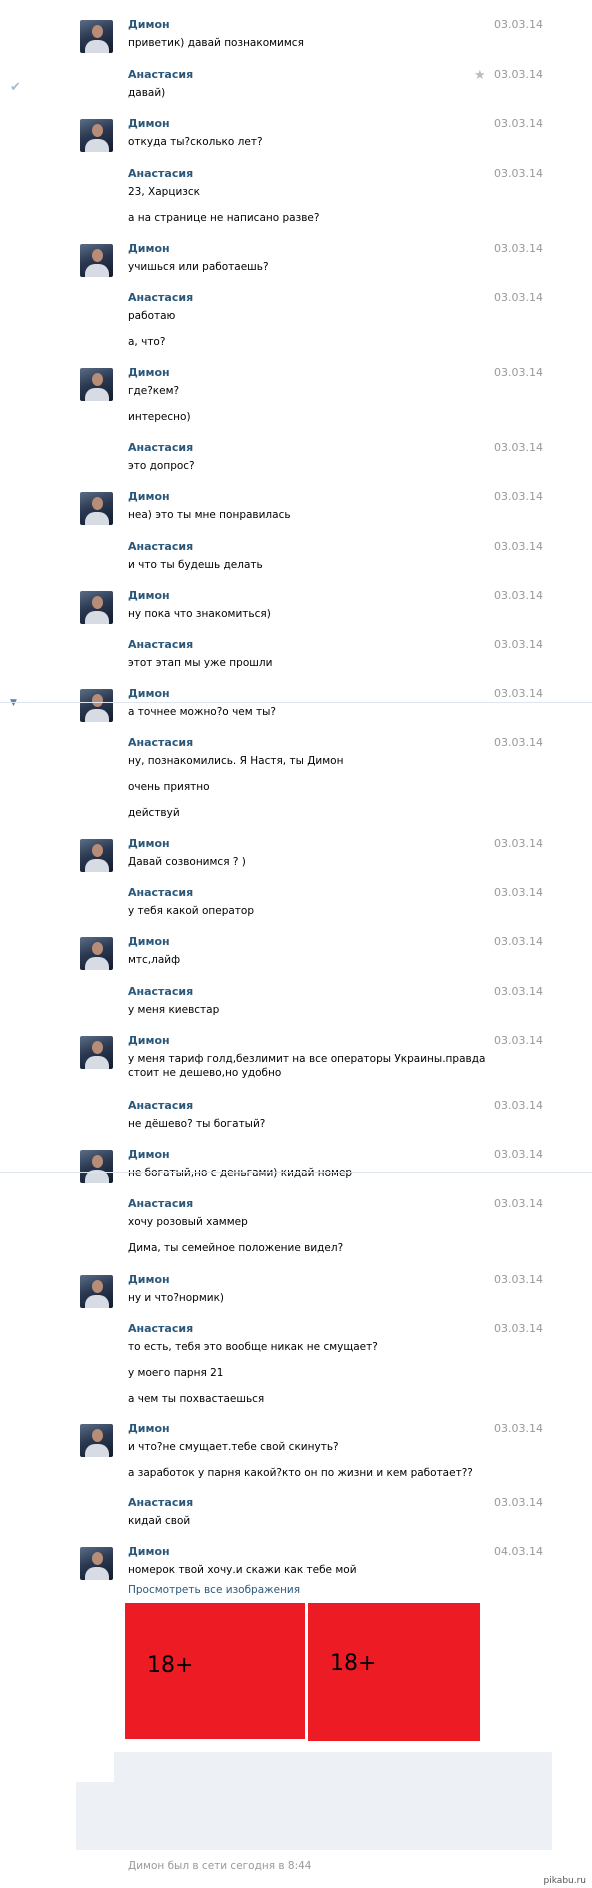  Describe the element at coordinates (147, 342) in the screenshot. I see `message-text: а, что?` at that location.